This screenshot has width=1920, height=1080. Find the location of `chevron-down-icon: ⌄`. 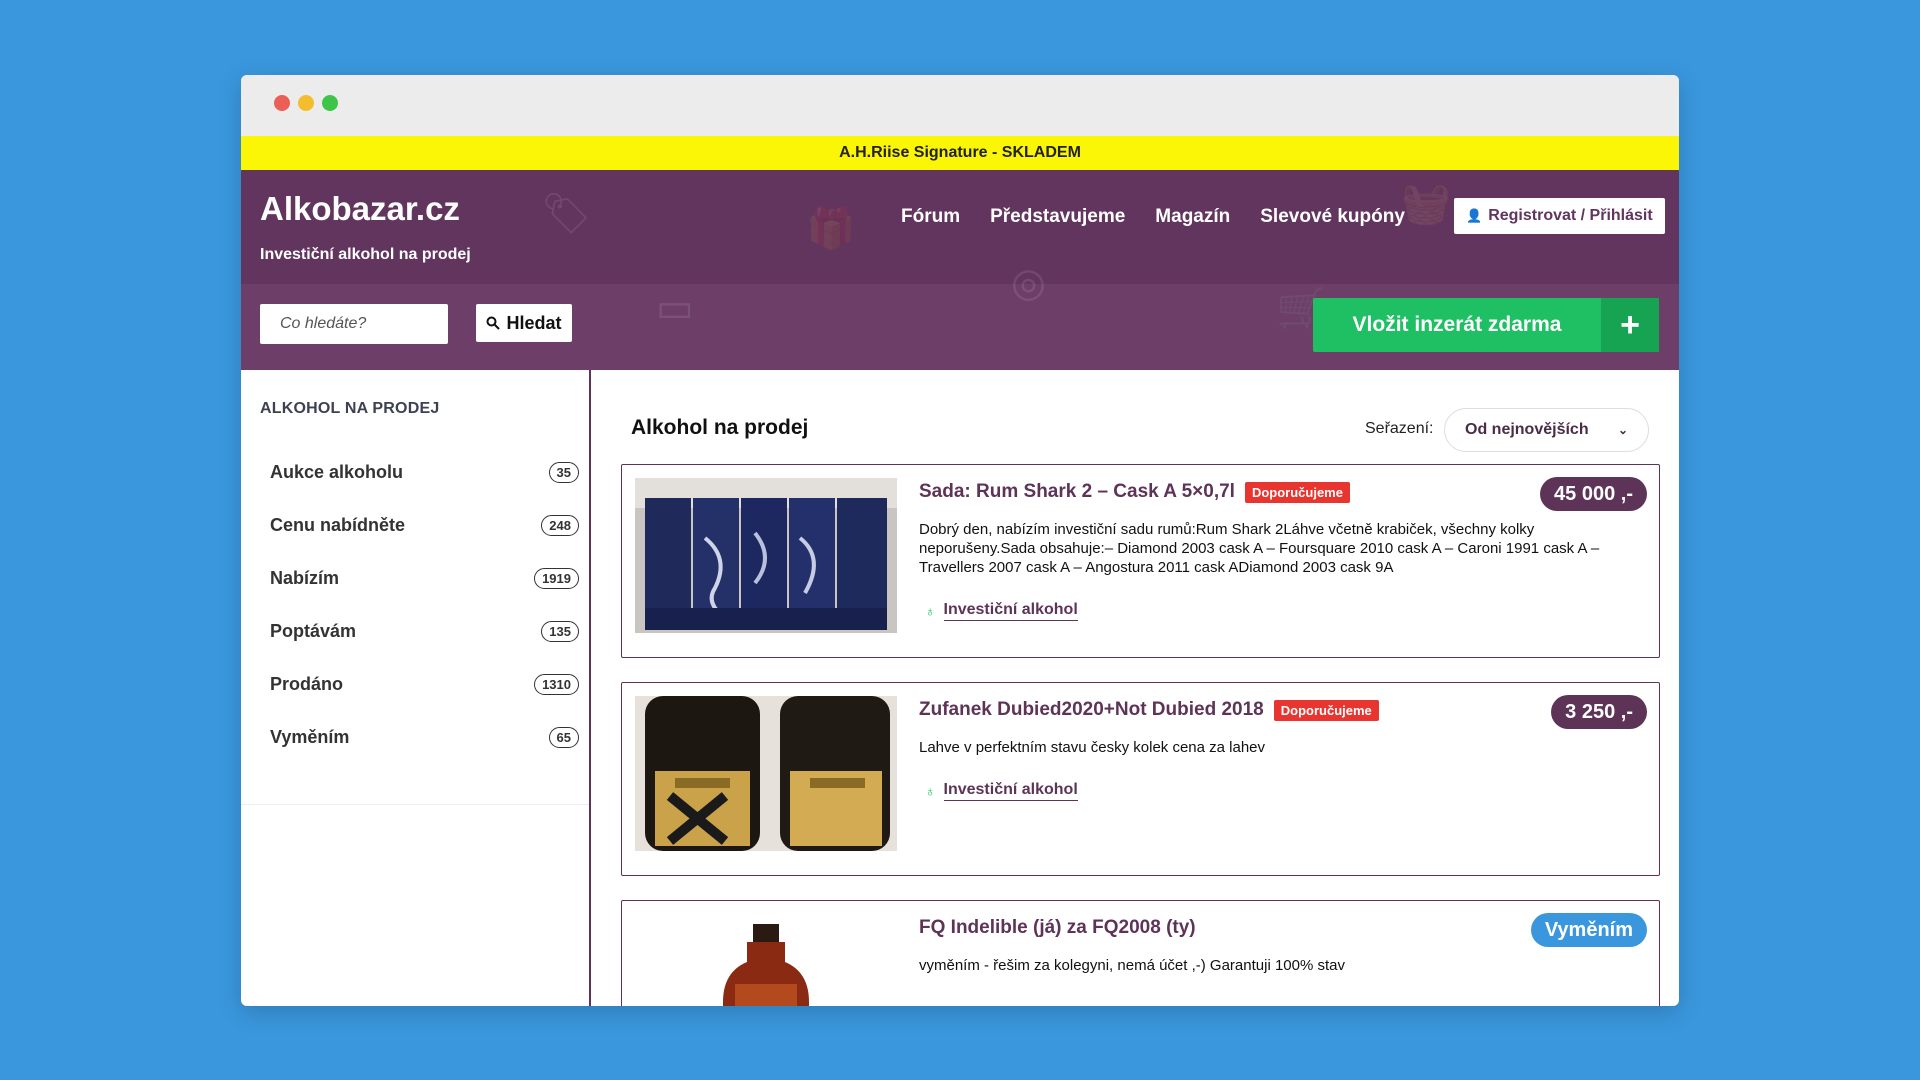

chevron-down-icon: ⌄ is located at coordinates (1622, 430).